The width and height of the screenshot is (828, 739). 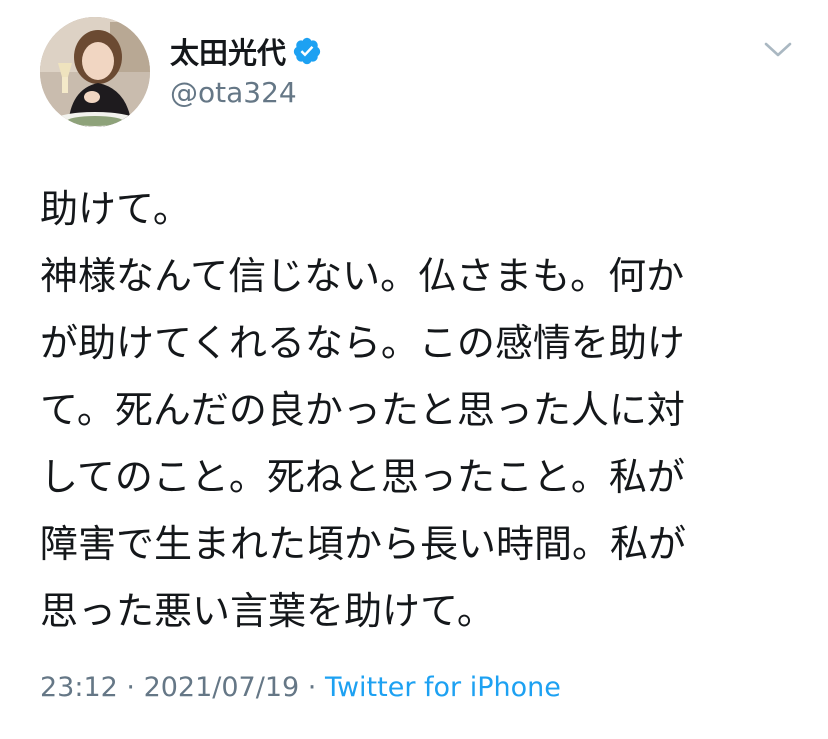 I want to click on tweet-text-line: してのこと。死ねと思ったこと。私が, so click(x=362, y=477).